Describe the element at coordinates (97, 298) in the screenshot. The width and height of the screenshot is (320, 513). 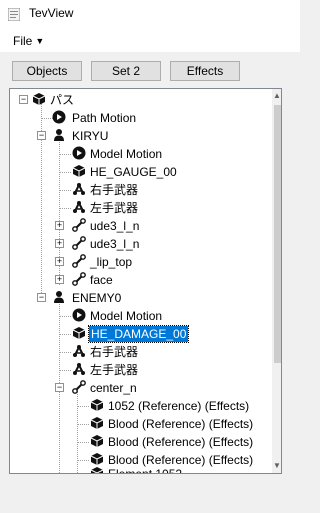
I see `tree-node-label: ENEMY0` at that location.